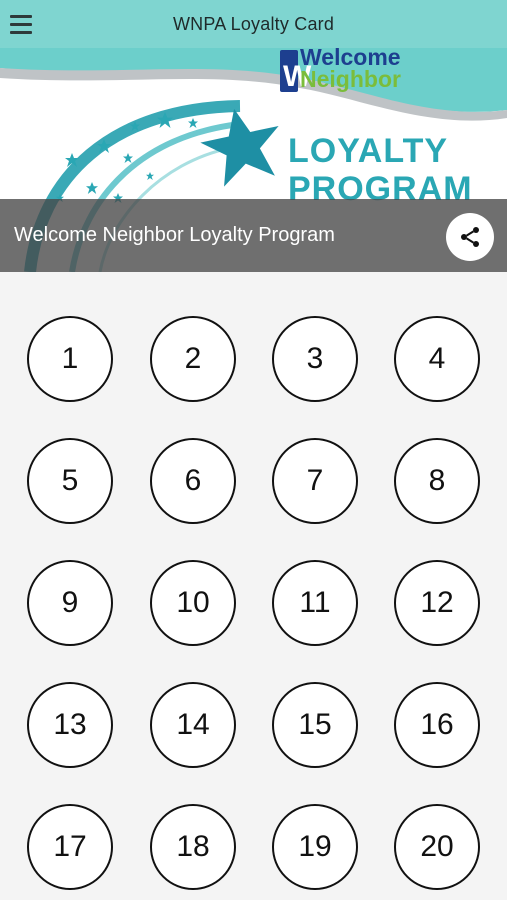  I want to click on stamp-12: 12, so click(437, 603).